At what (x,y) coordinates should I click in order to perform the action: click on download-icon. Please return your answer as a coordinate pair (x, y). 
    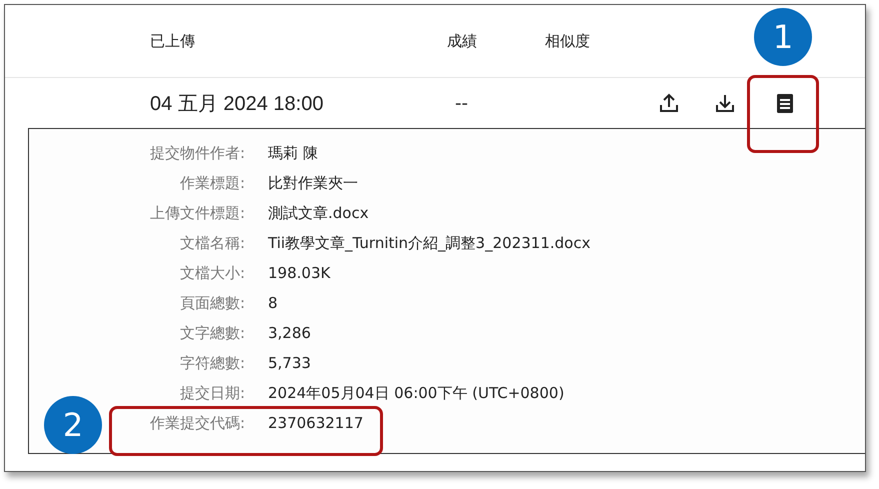
    Looking at the image, I should click on (725, 103).